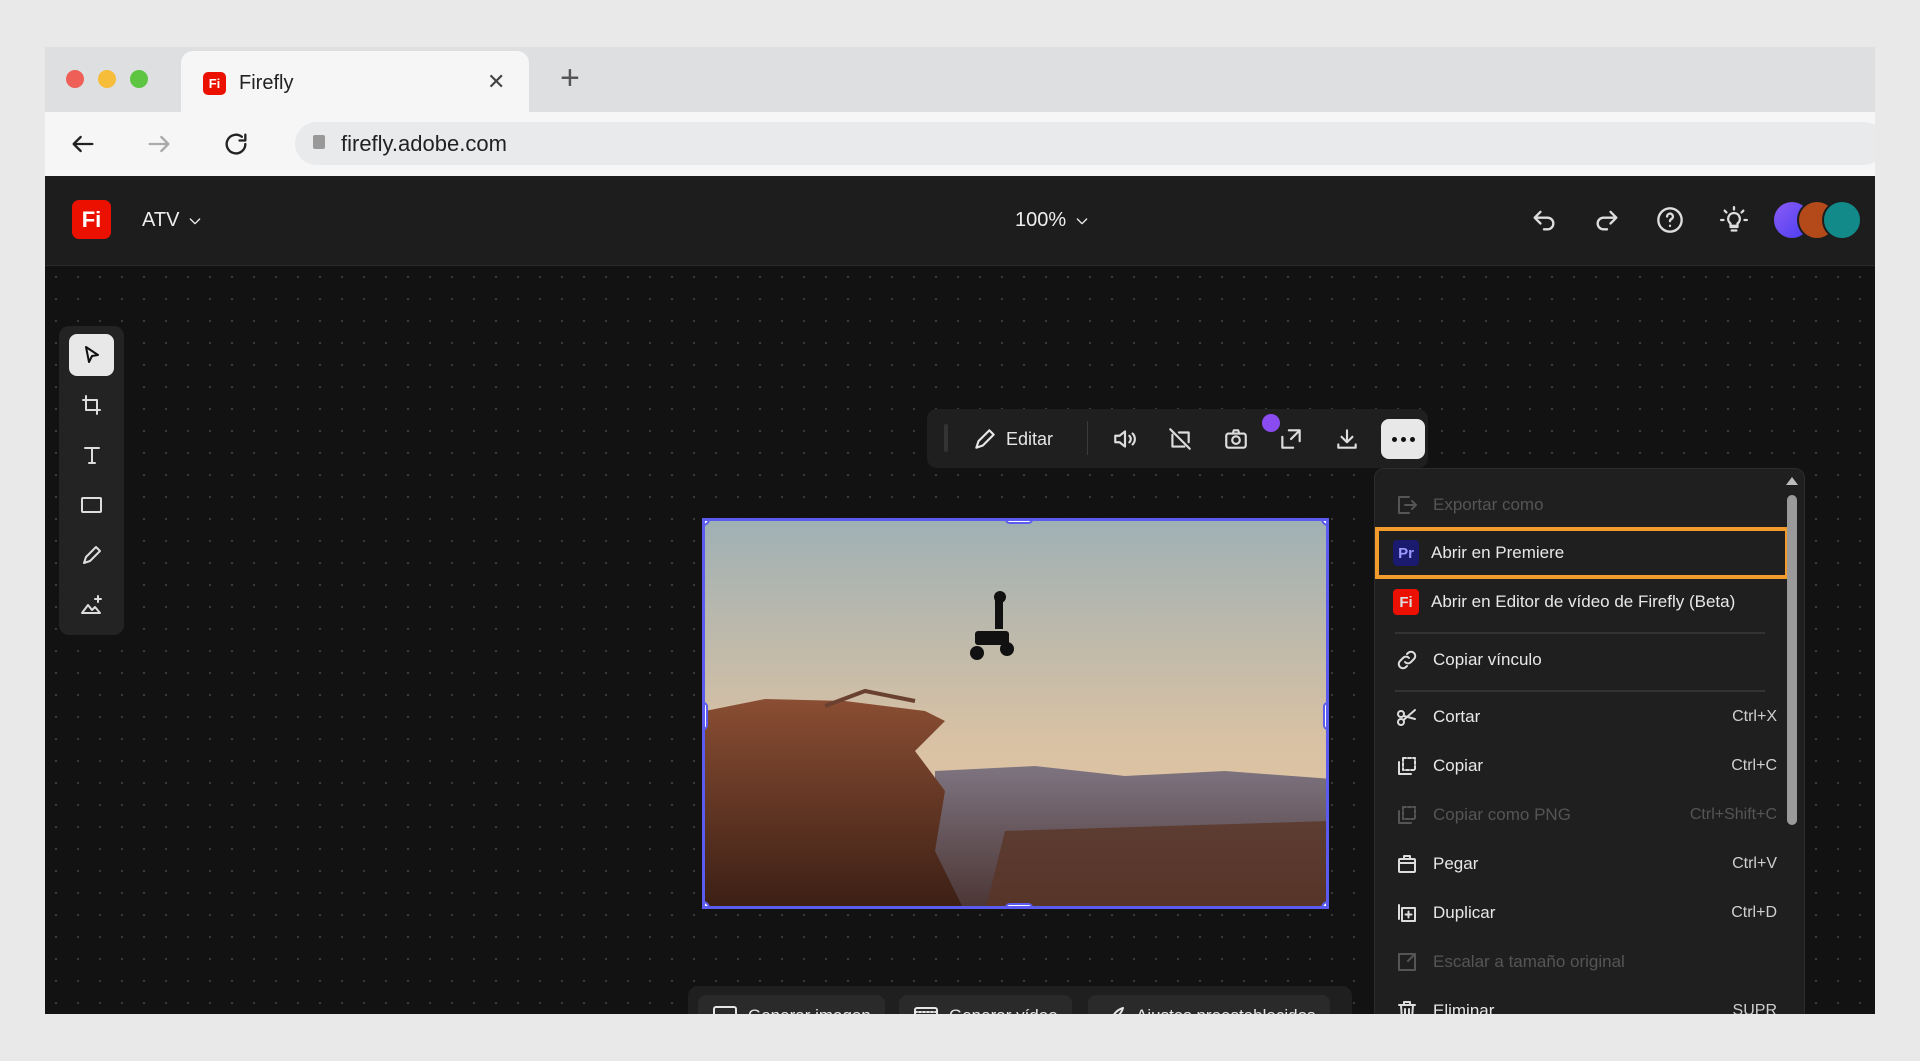 This screenshot has width=1920, height=1061. What do you see at coordinates (159, 144) in the screenshot?
I see `forward-icon` at bounding box center [159, 144].